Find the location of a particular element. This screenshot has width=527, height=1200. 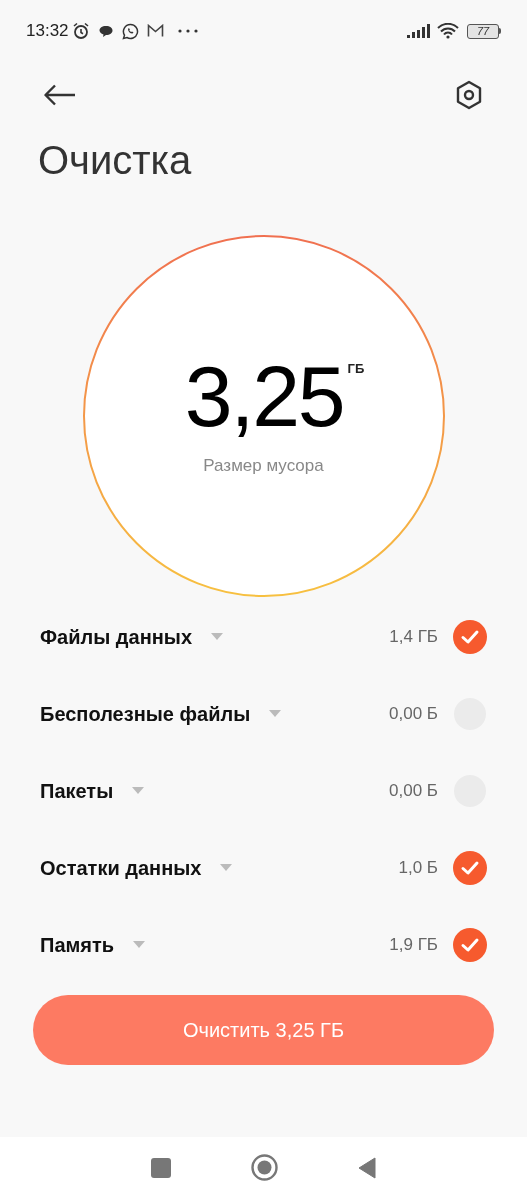

recent-apps-icon is located at coordinates (161, 1167).